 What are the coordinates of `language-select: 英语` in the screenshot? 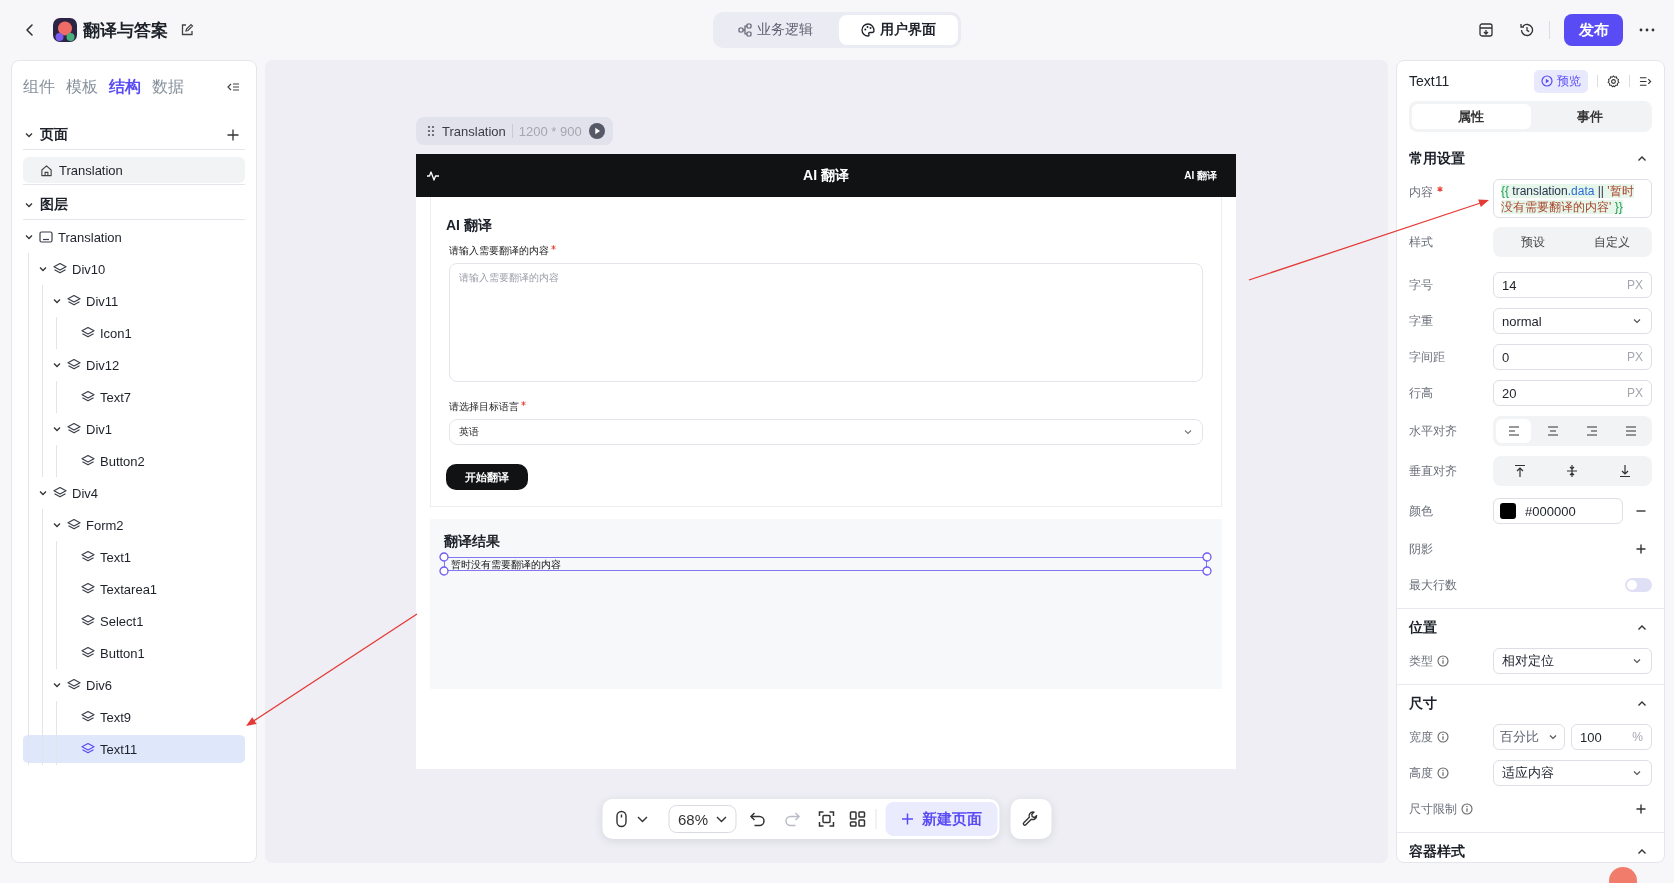 It's located at (826, 432).